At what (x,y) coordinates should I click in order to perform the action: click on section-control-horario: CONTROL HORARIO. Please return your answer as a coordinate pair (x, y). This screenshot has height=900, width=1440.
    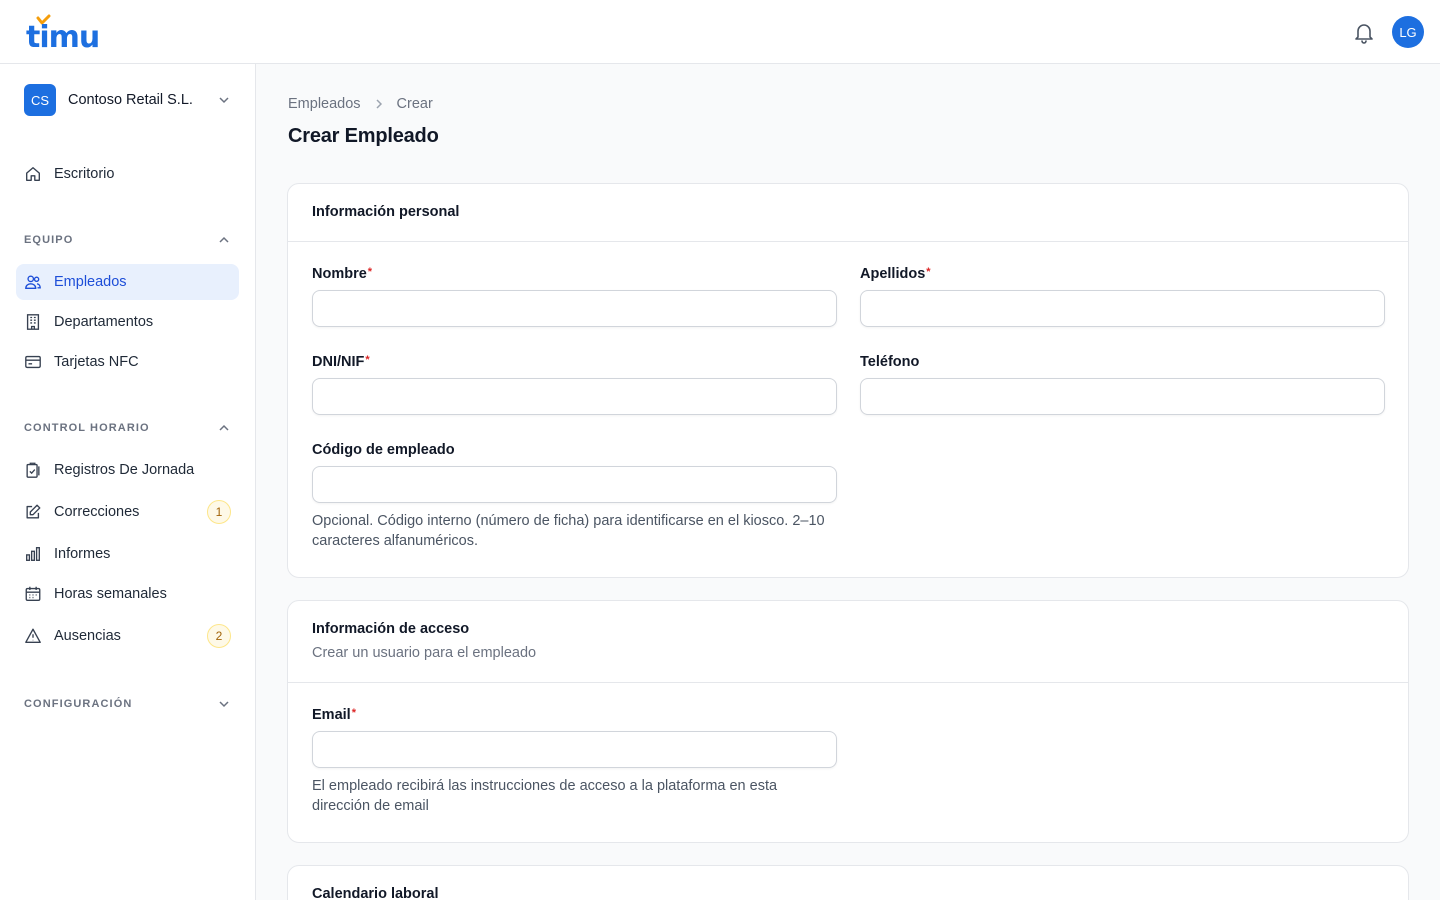
    Looking at the image, I should click on (128, 428).